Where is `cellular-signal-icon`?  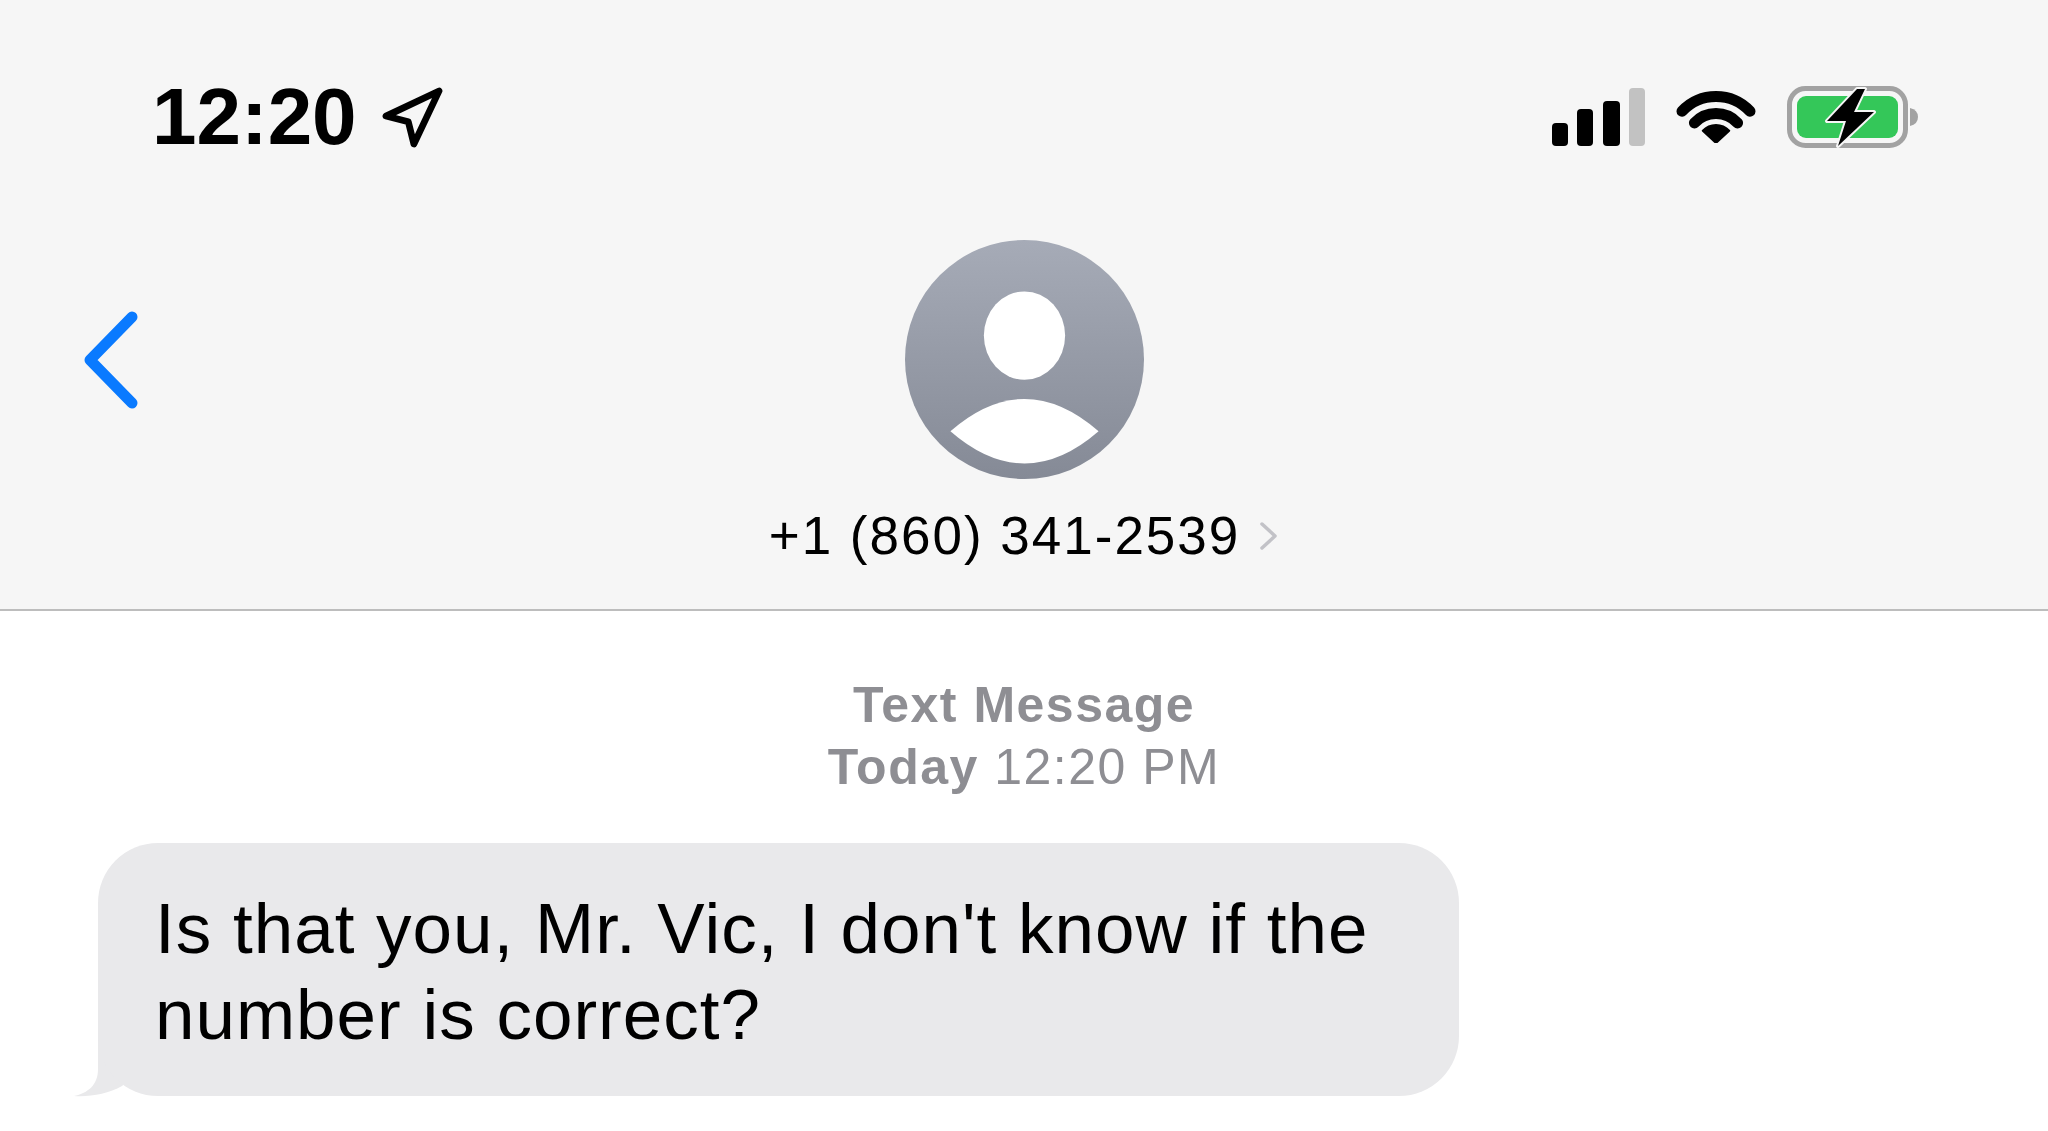 cellular-signal-icon is located at coordinates (1598, 117).